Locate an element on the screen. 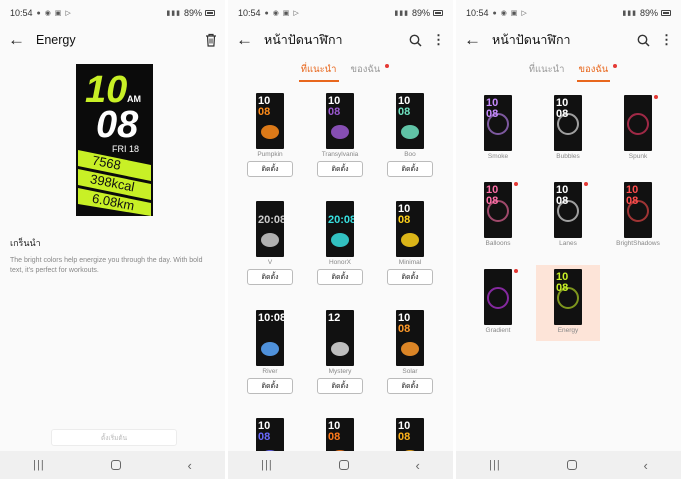 The width and height of the screenshot is (681, 479). signal-icon: ▮▮▮ is located at coordinates (401, 13).